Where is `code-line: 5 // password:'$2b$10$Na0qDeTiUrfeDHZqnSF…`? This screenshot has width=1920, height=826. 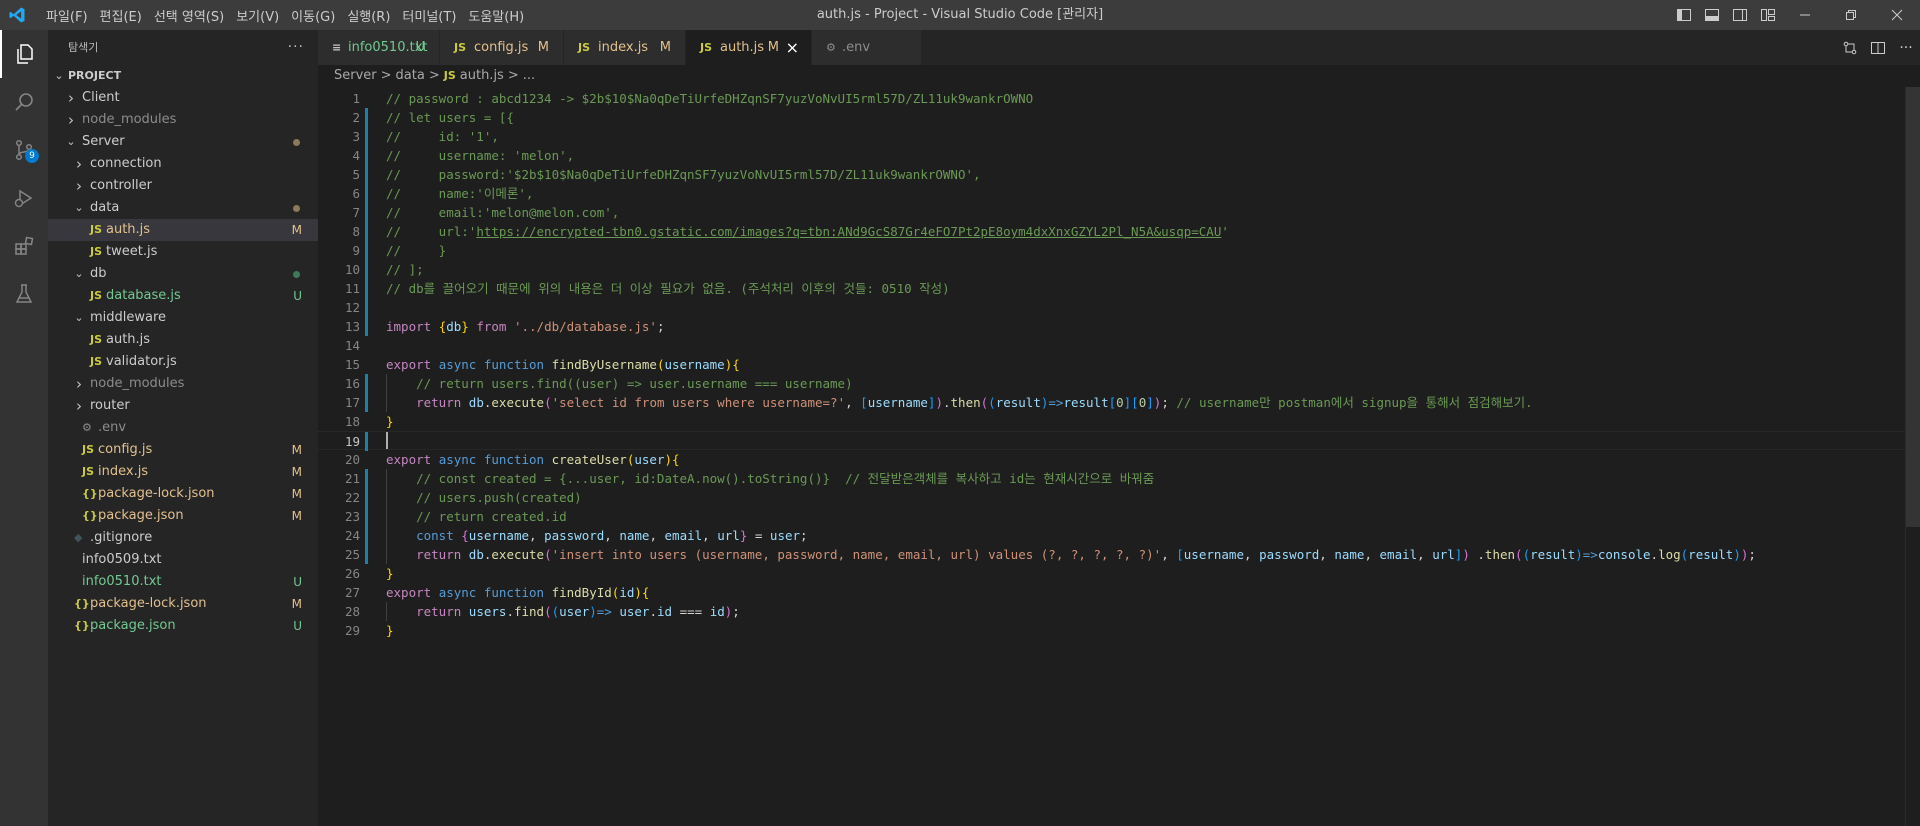
code-line: 5 // password:'$2b$10$Na0qDeTiUrfeDHZqnSF… is located at coordinates (1115, 174).